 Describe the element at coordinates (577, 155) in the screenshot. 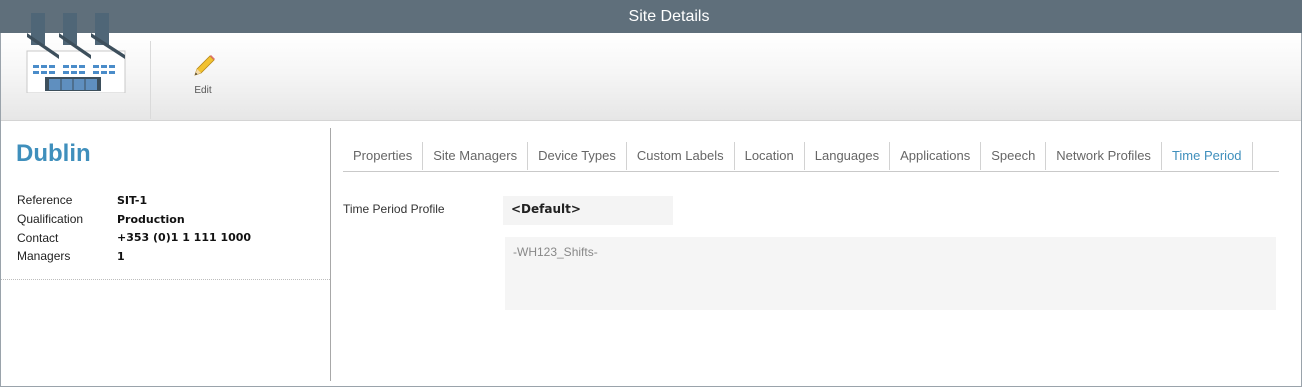

I see `tab-device-types: Device Types` at that location.